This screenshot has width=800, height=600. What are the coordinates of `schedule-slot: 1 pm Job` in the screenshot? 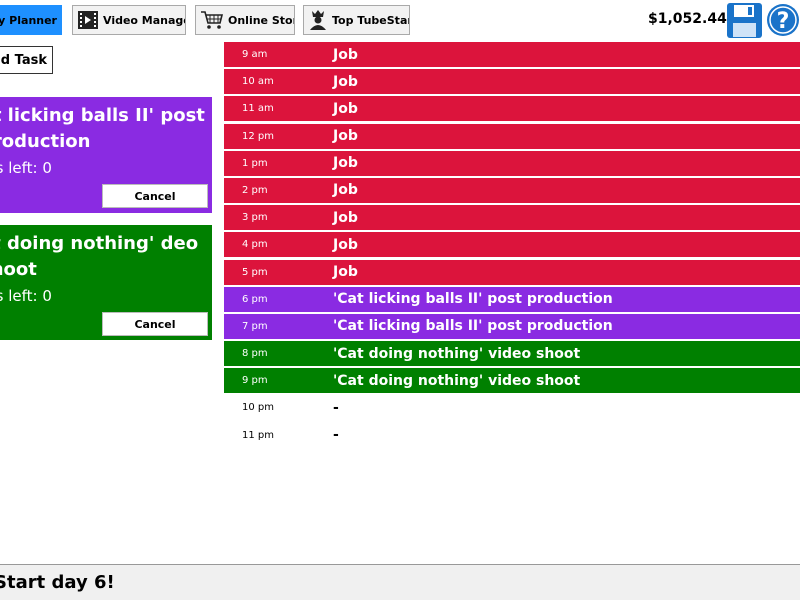 It's located at (512, 163).